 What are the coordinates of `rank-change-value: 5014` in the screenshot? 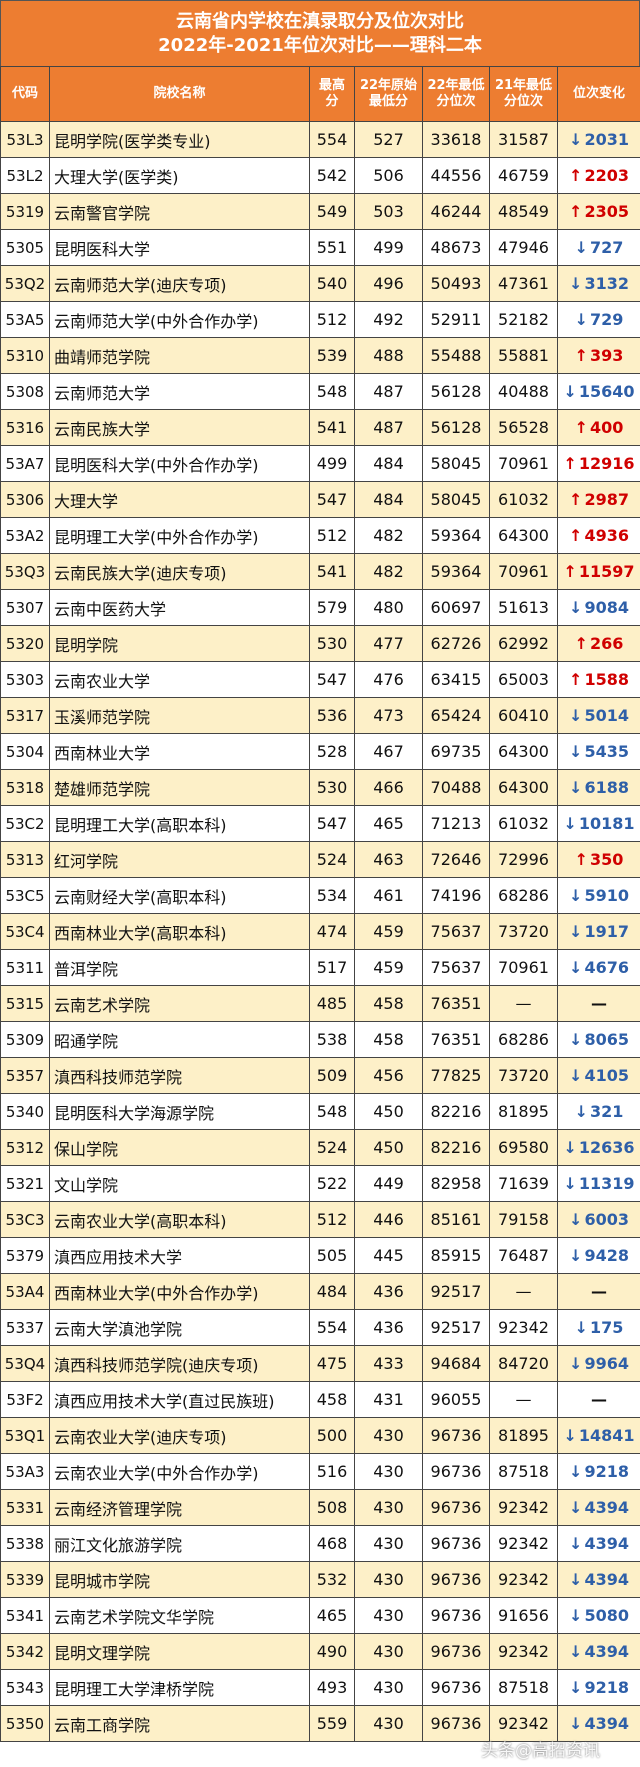 It's located at (606, 715).